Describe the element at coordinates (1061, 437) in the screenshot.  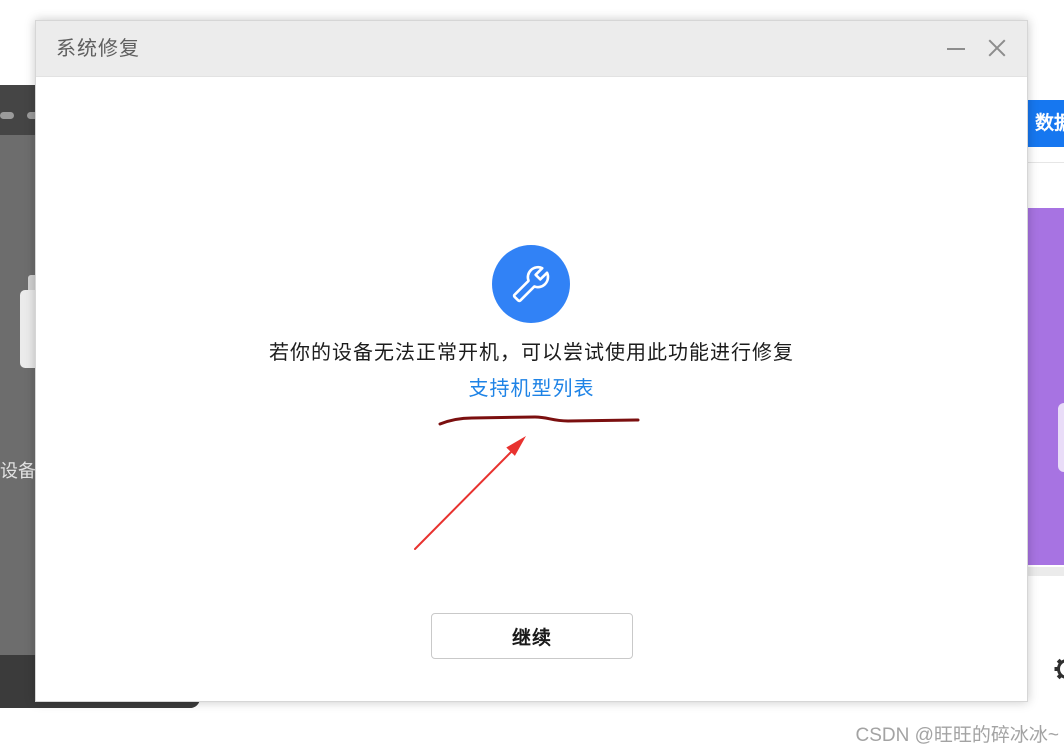
I see `promo-card` at that location.